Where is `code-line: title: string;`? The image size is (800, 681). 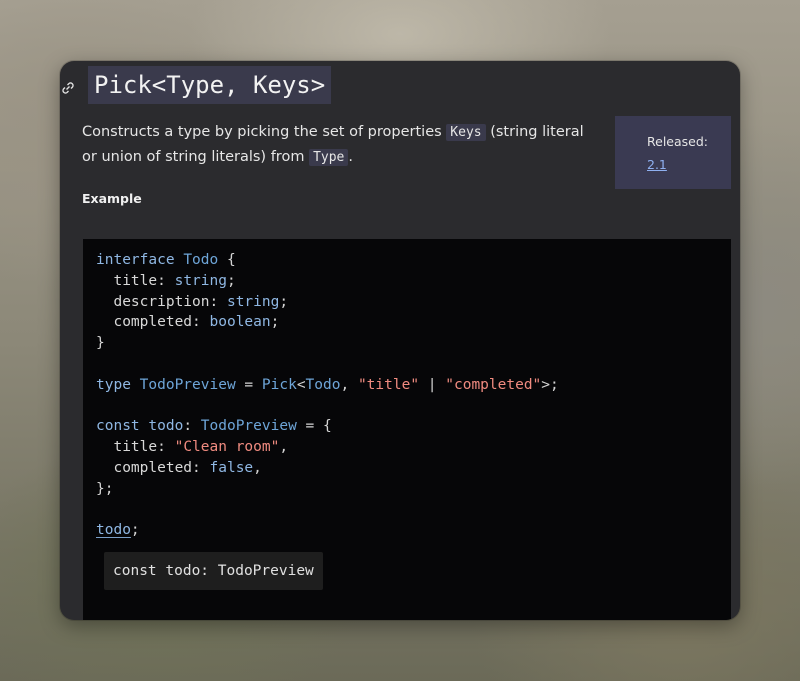
code-line: title: string; is located at coordinates (166, 280).